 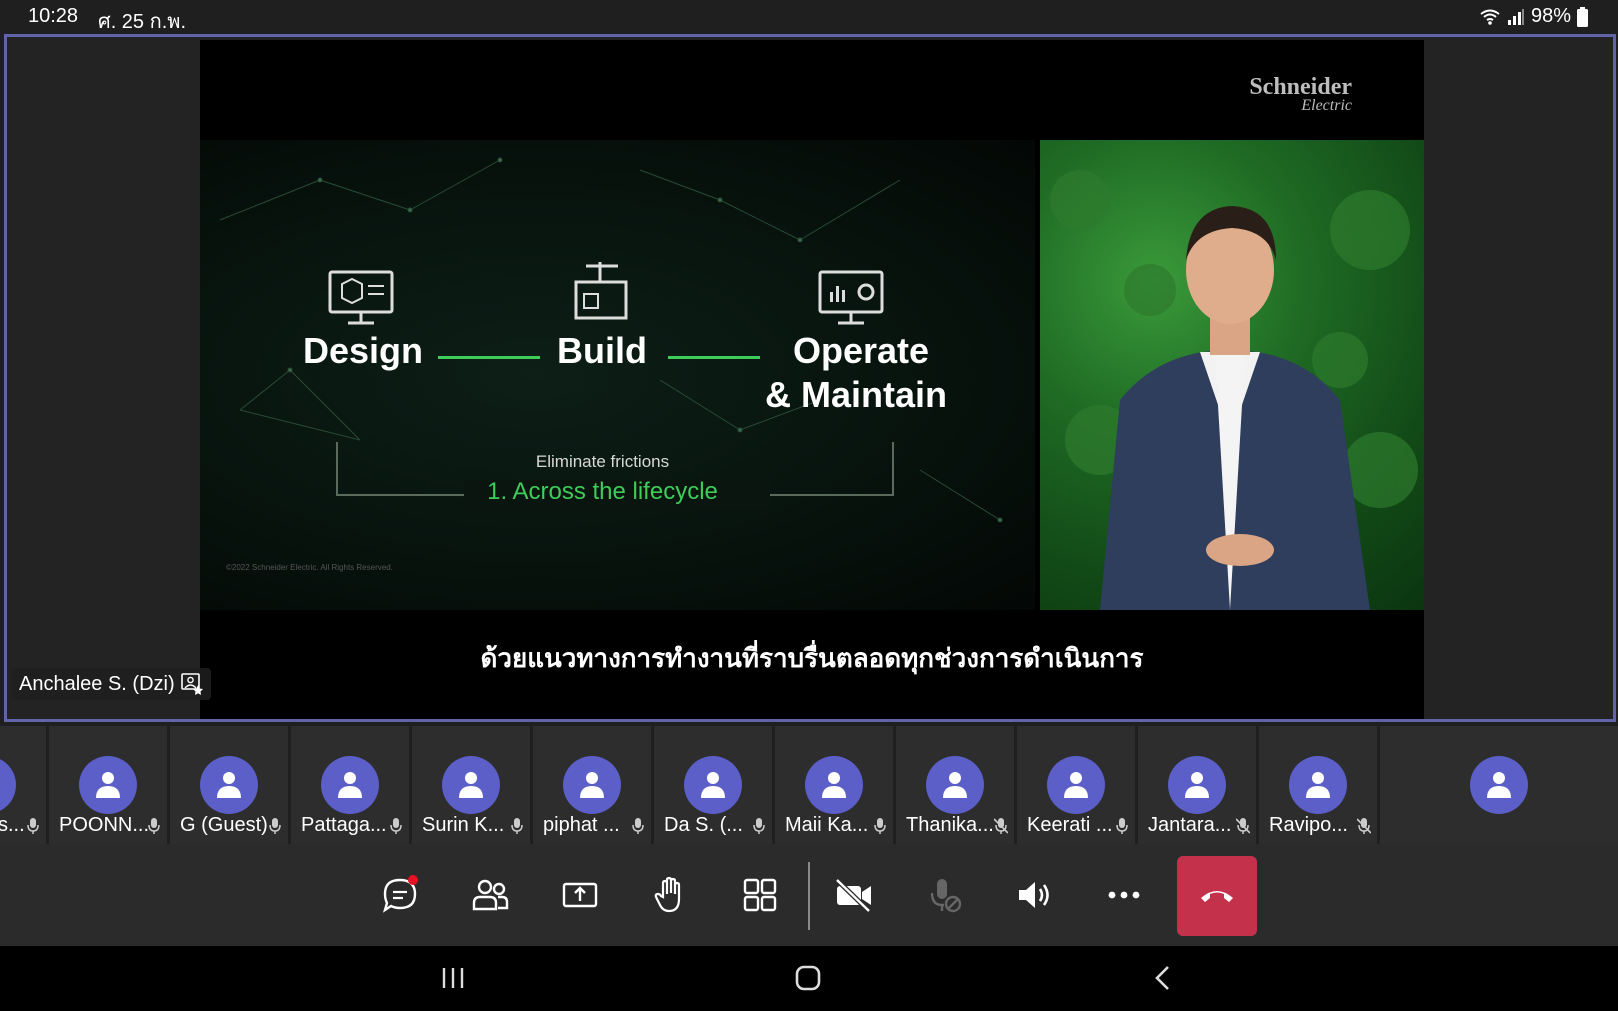 What do you see at coordinates (97, 683) in the screenshot?
I see `stage-participant-name: Anchalee S. (Dzi)` at bounding box center [97, 683].